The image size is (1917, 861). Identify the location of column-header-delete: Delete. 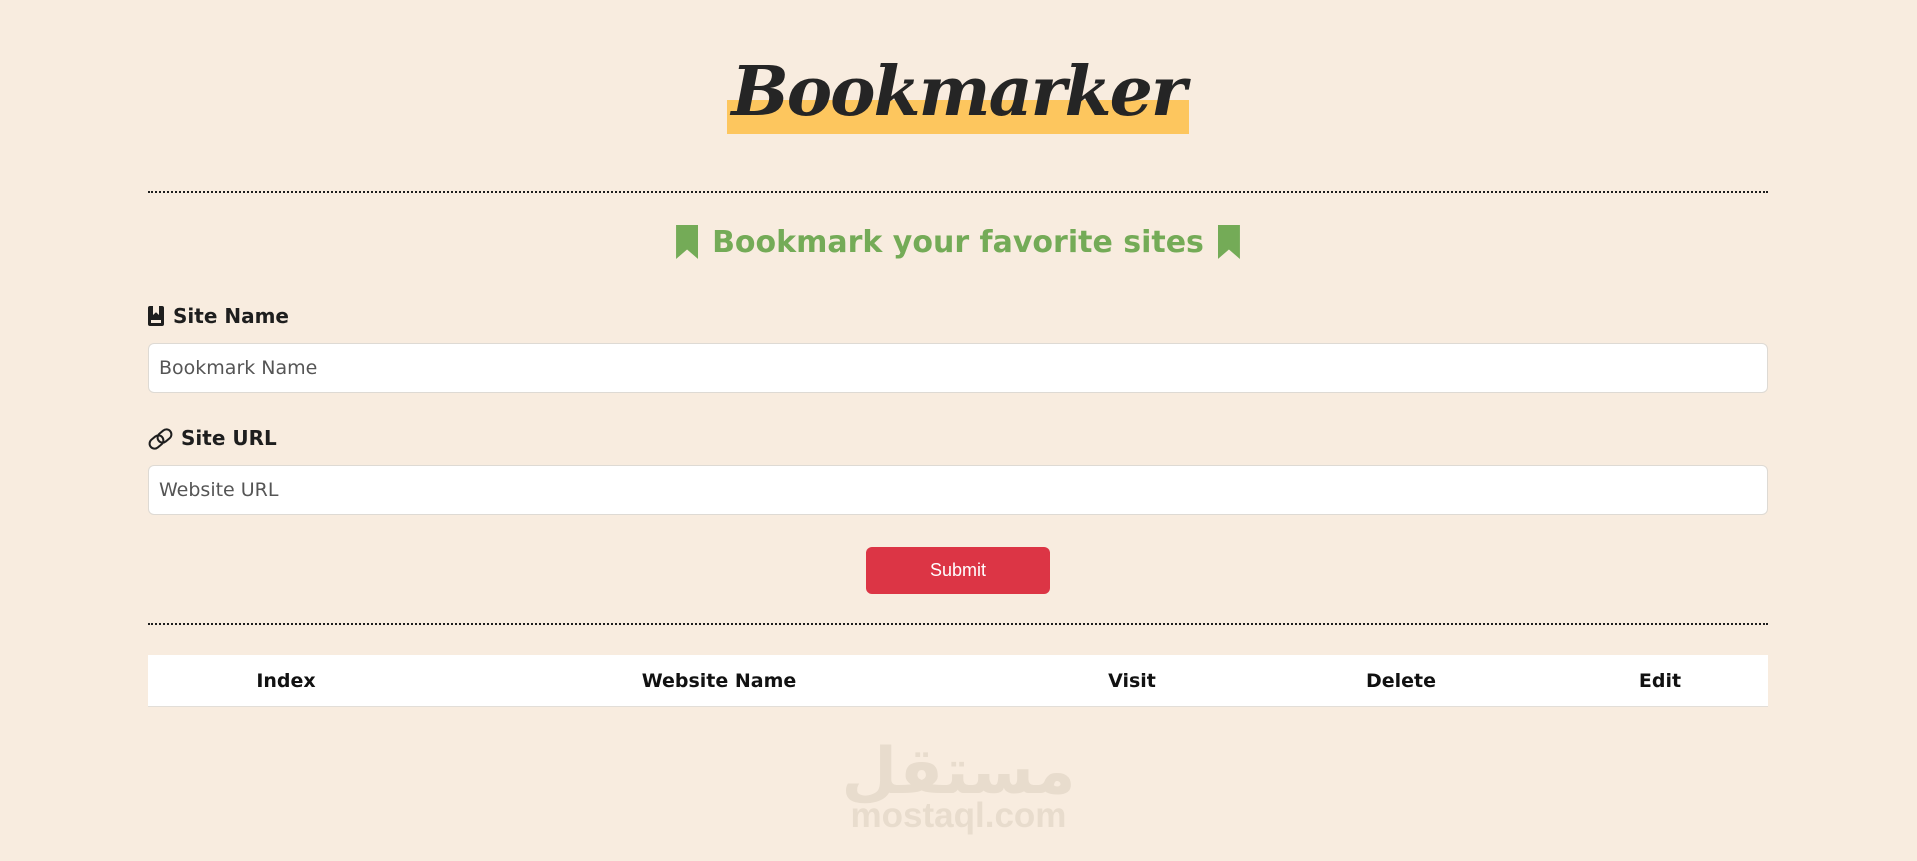
(1401, 680).